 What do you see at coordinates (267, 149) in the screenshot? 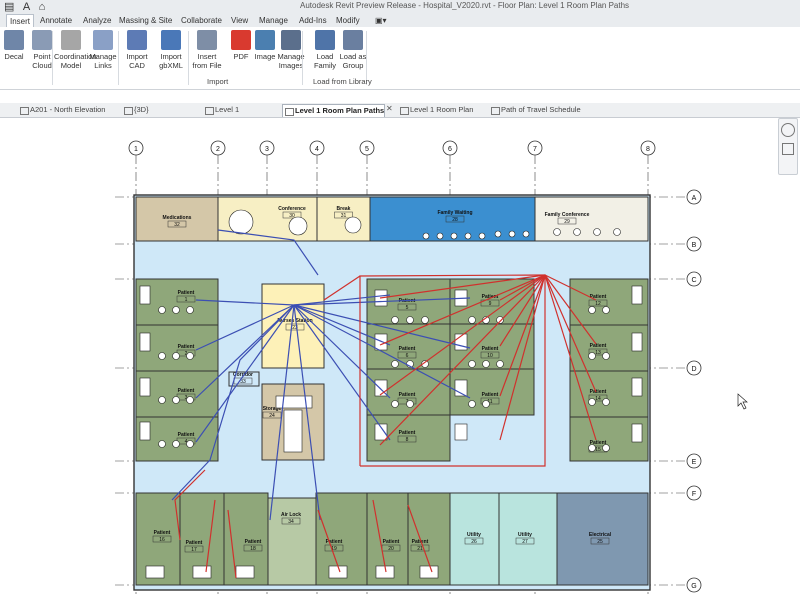
I see `grid-label: 3` at bounding box center [267, 149].